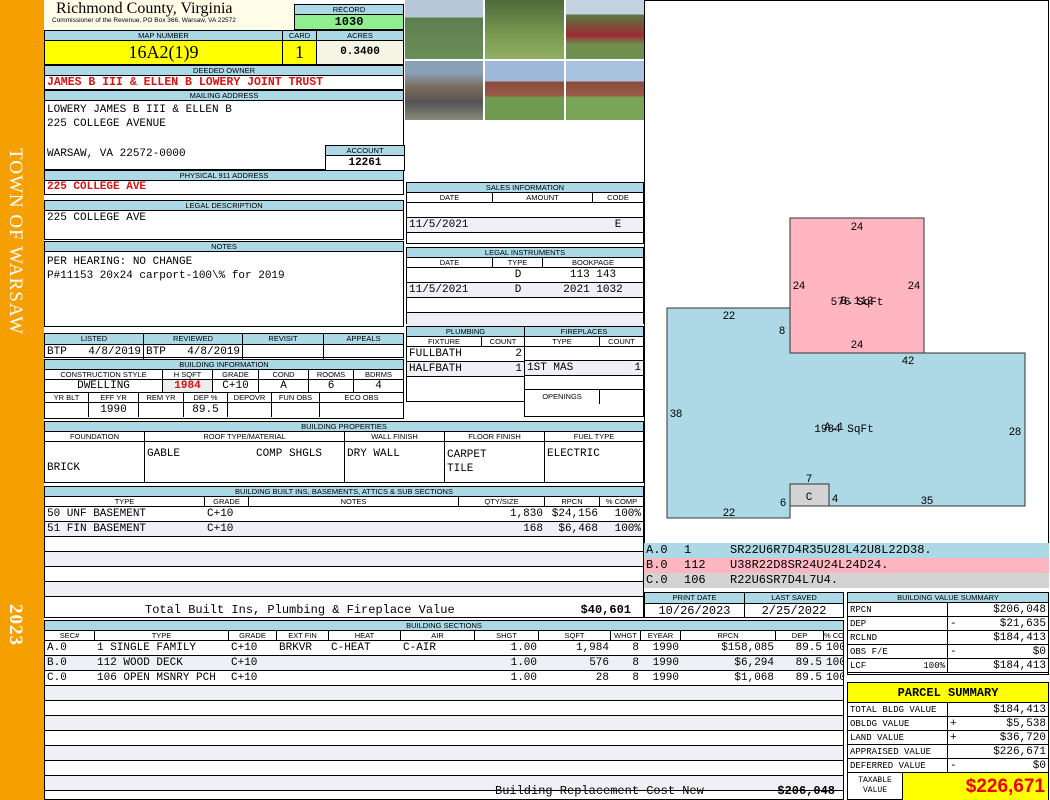 Image resolution: width=1050 pixels, height=800 pixels. I want to click on roof-material: COMP SHGLS, so click(288, 454).